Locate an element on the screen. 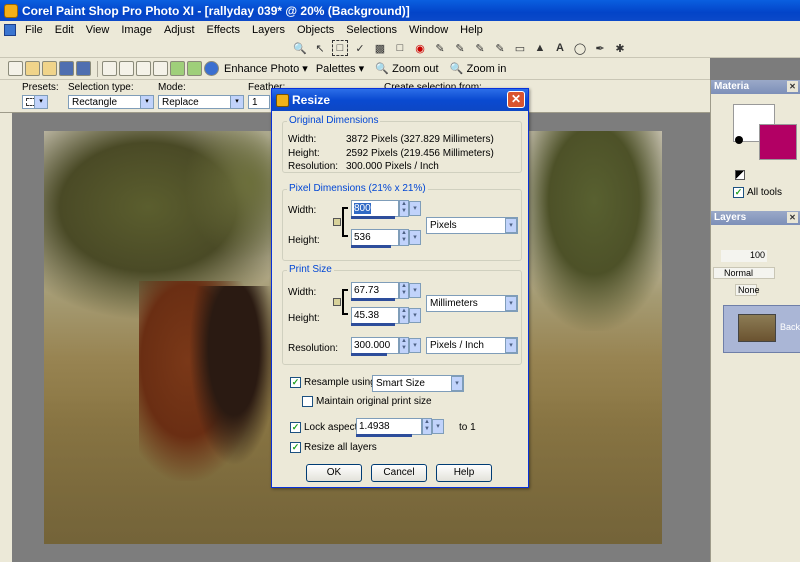  pixel-height-input: 536 is located at coordinates (375, 238).